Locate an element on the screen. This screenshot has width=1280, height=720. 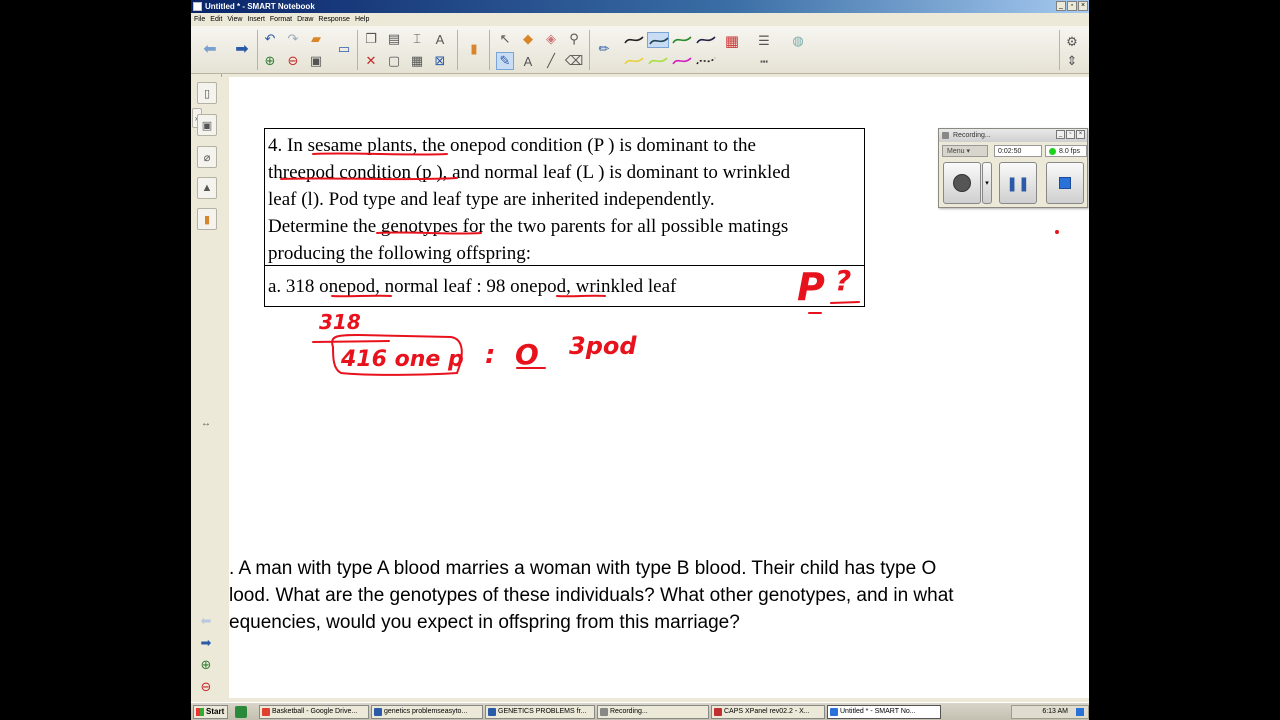
eraser-icon: ◈ is located at coordinates (551, 39).